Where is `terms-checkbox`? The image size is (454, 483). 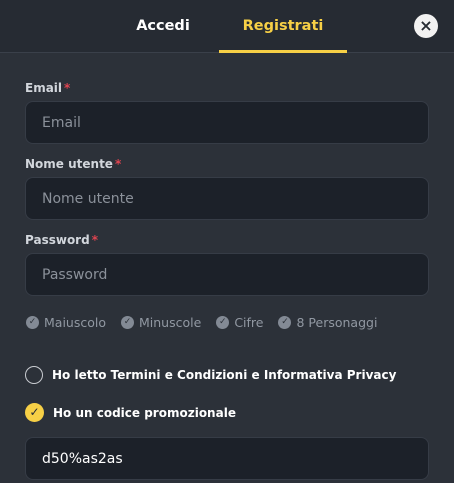 terms-checkbox is located at coordinates (34, 375).